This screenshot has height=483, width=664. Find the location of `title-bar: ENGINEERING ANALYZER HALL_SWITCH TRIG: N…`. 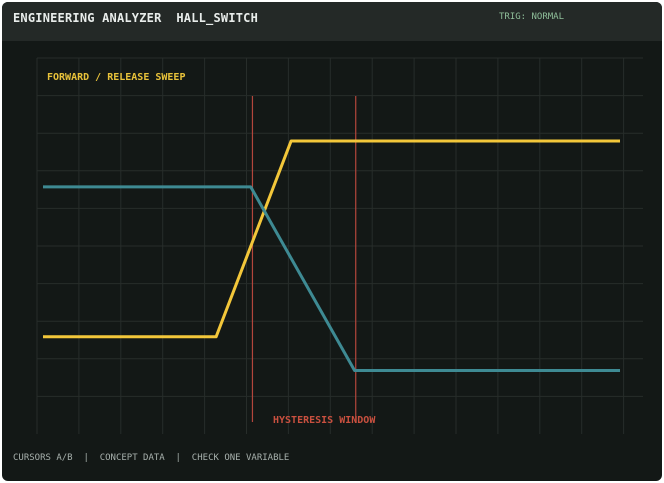

title-bar: ENGINEERING ANALYZER HALL_SWITCH TRIG: N… is located at coordinates (332, 21).